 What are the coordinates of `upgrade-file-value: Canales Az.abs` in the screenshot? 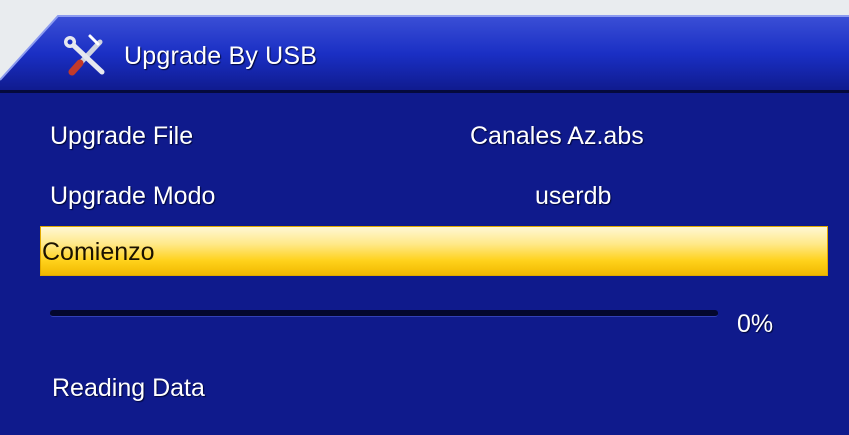 It's located at (557, 136).